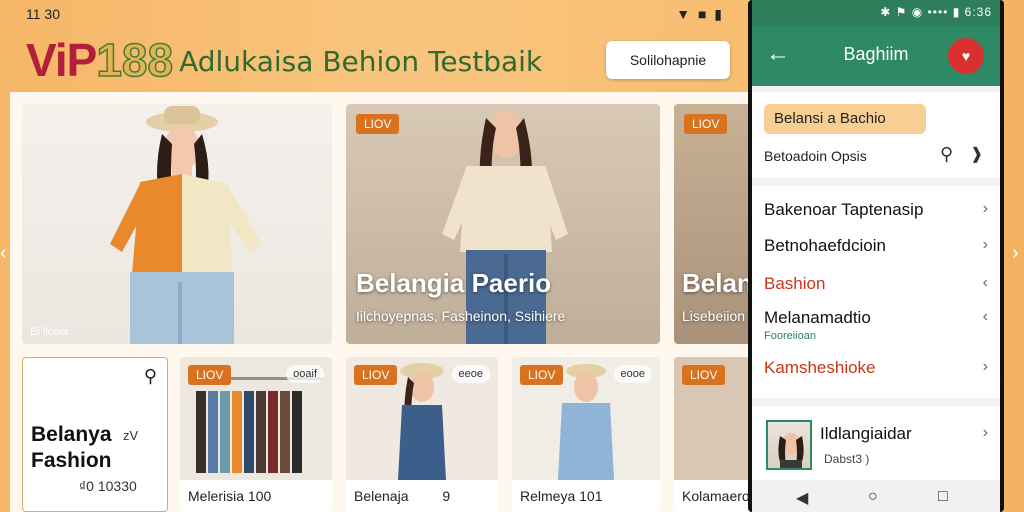  Describe the element at coordinates (700, 14) in the screenshot. I see `status-icons: ▼ ■ ▮` at that location.